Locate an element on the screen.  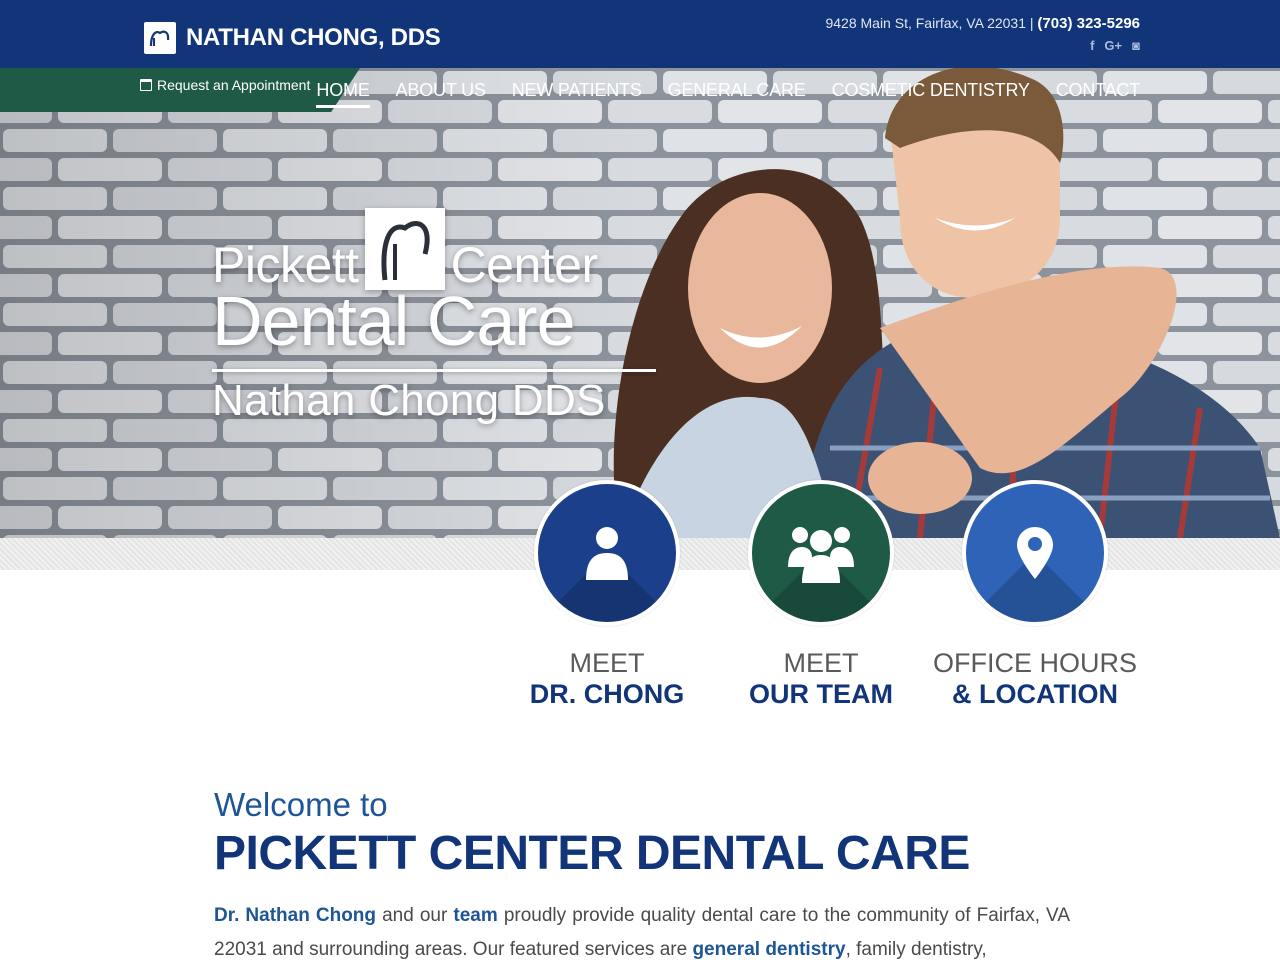
welcome-title: PICKETT CENTER DENTAL CARE is located at coordinates (592, 853).